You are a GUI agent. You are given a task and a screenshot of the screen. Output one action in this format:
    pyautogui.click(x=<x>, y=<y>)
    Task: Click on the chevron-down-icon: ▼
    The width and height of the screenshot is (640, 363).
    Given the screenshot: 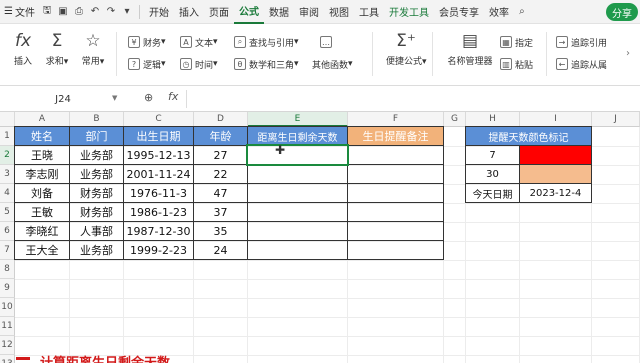 What is the action you would take?
    pyautogui.click(x=114, y=98)
    